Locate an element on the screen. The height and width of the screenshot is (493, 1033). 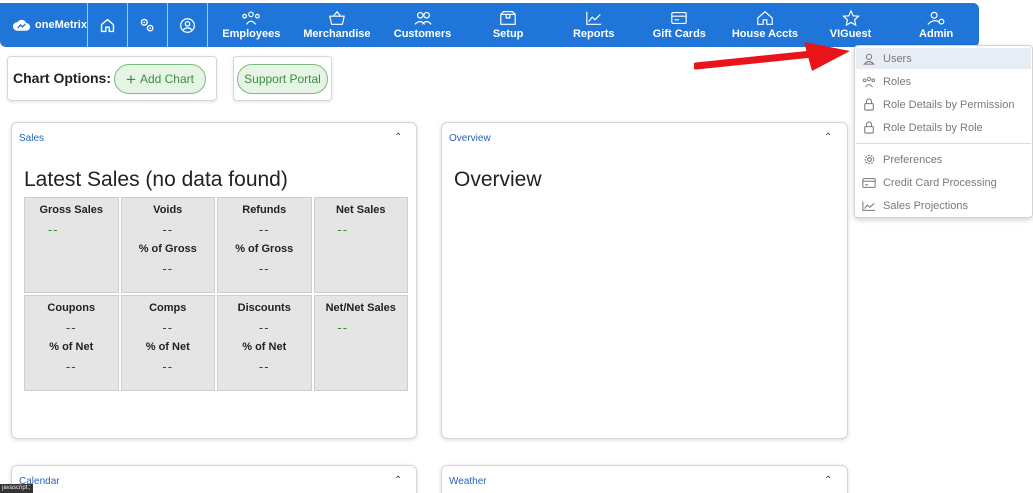
star-icon is located at coordinates (850, 18).